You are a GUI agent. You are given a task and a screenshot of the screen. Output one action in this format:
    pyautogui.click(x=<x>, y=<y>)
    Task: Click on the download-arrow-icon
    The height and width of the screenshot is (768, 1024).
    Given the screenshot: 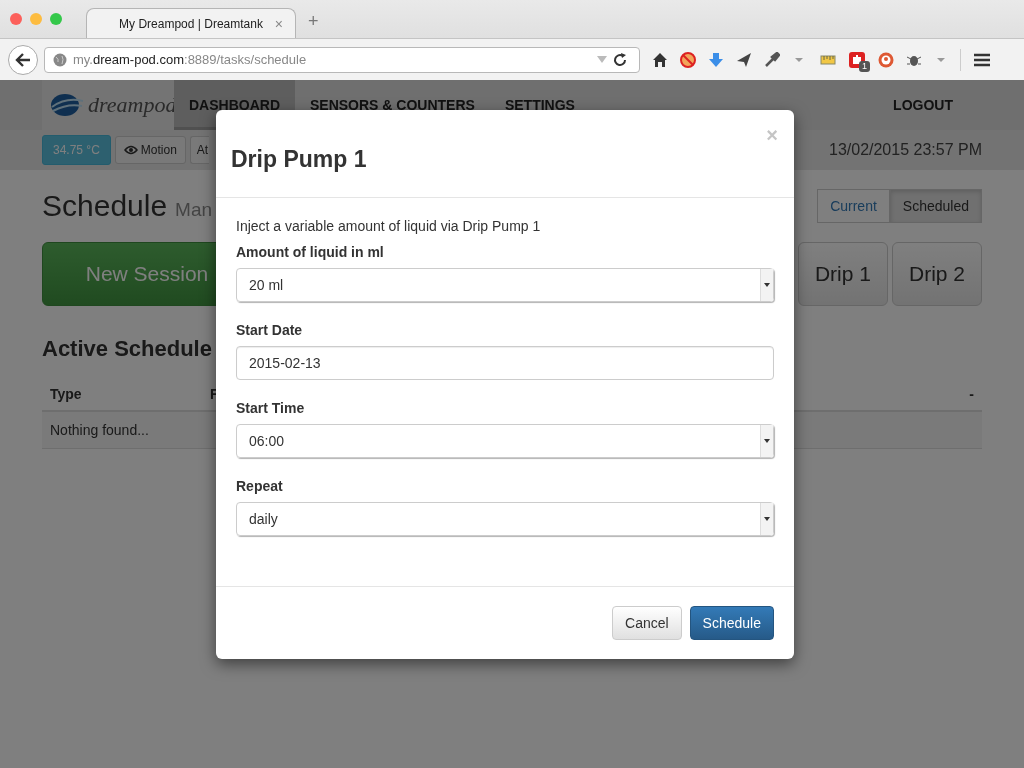 What is the action you would take?
    pyautogui.click(x=716, y=59)
    